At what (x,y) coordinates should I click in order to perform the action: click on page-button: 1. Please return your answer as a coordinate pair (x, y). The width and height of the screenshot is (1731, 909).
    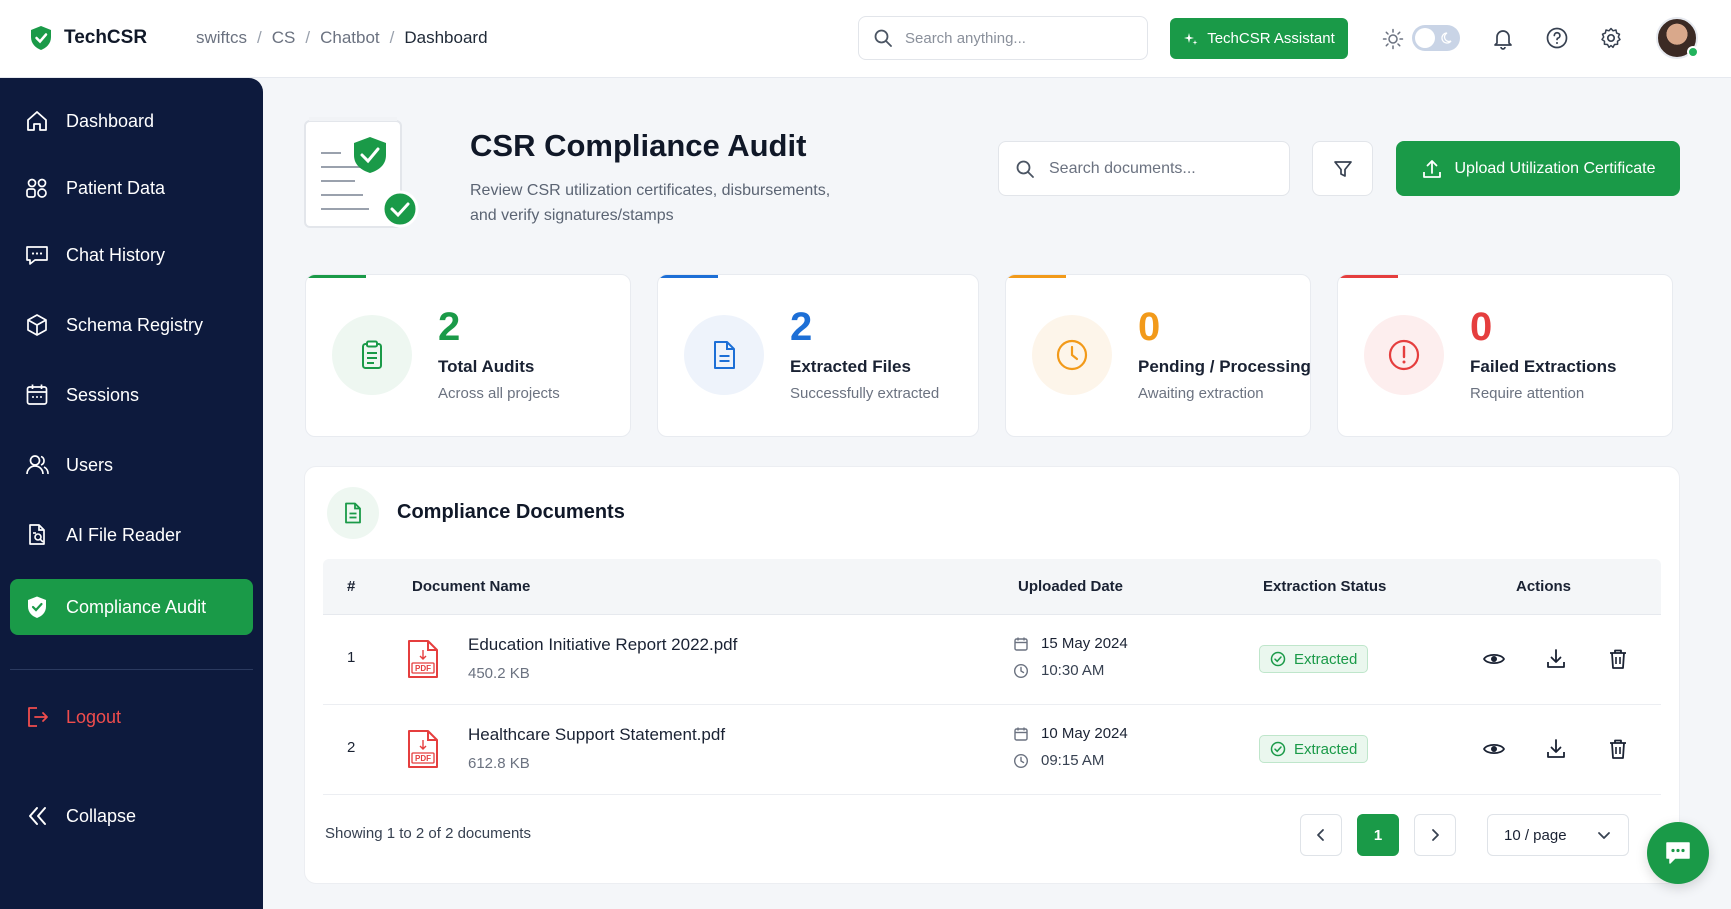
    Looking at the image, I should click on (1378, 835).